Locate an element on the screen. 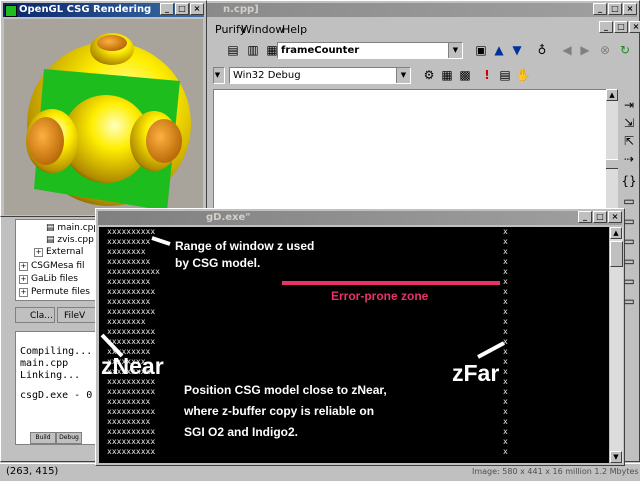  arrow-down-icon: ▼ is located at coordinates (517, 50).